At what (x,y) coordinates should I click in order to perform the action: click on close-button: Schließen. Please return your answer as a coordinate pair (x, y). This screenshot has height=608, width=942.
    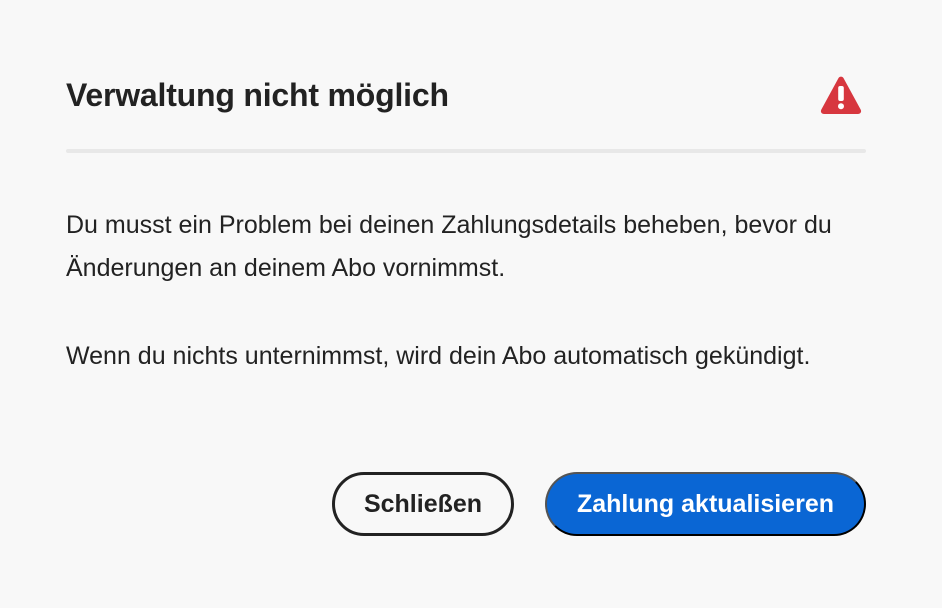
    Looking at the image, I should click on (423, 504).